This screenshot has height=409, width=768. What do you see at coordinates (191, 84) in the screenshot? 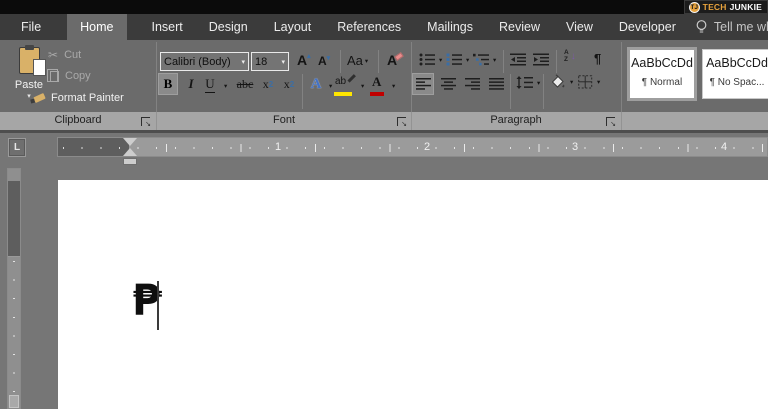
I see `italic-button: I` at bounding box center [191, 84].